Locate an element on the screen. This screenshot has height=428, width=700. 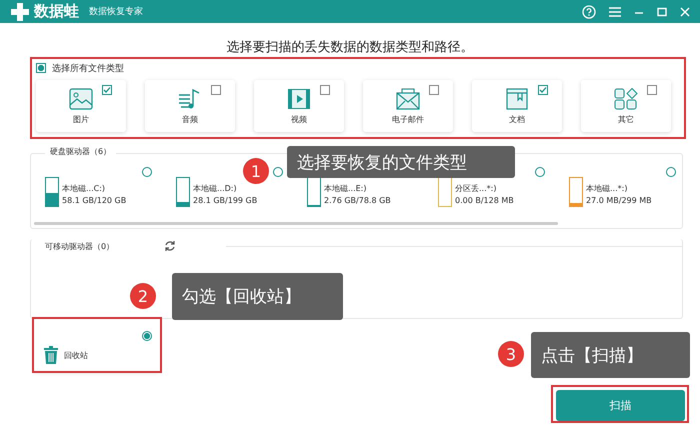
file-type-card: 其它 is located at coordinates (626, 106).